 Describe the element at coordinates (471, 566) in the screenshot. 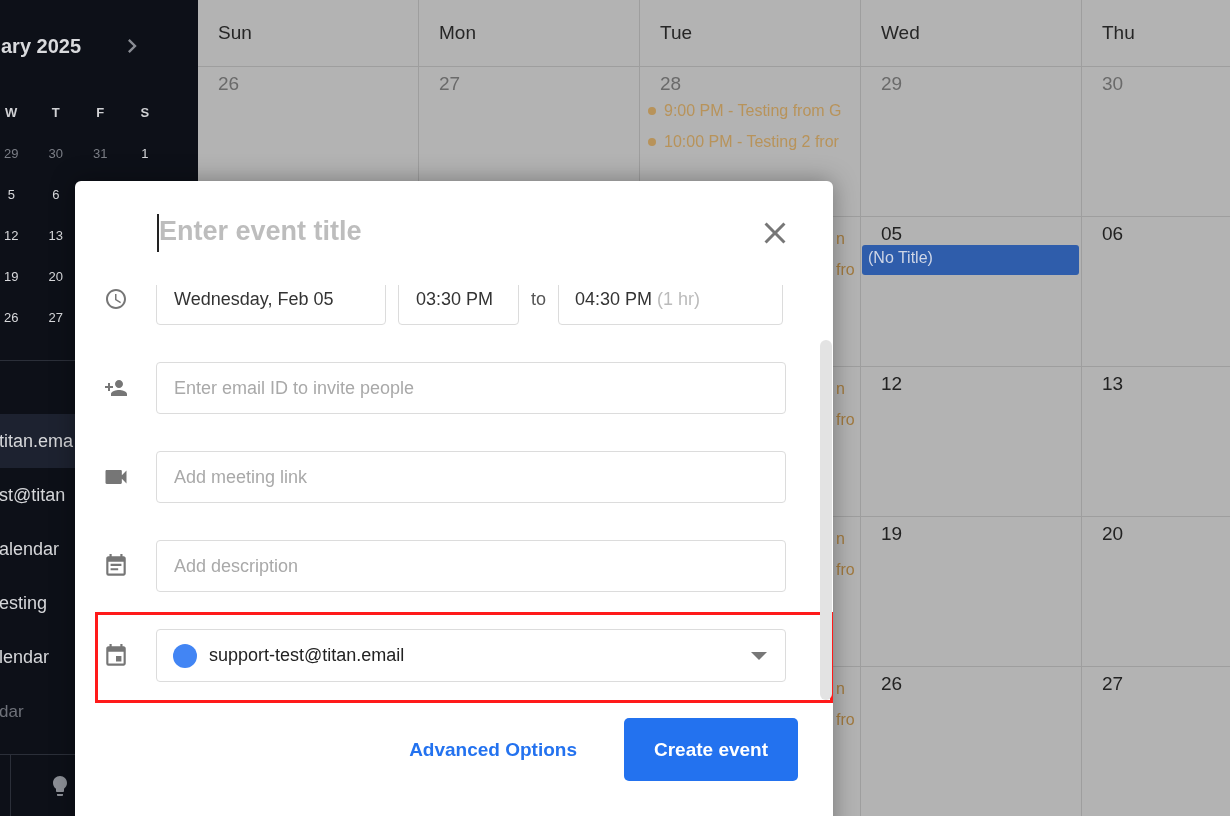

I see `description-field: Add description` at that location.